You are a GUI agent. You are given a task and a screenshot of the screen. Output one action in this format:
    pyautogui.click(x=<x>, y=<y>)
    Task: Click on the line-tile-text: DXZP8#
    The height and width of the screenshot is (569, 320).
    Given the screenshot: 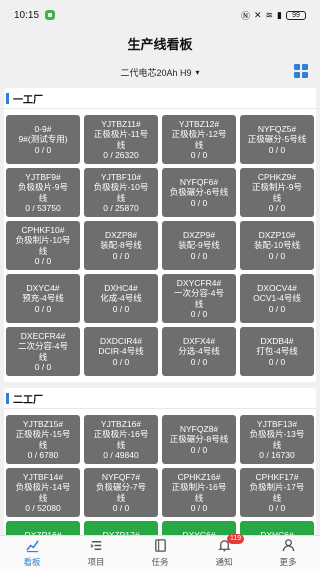 What is the action you would take?
    pyautogui.click(x=121, y=234)
    